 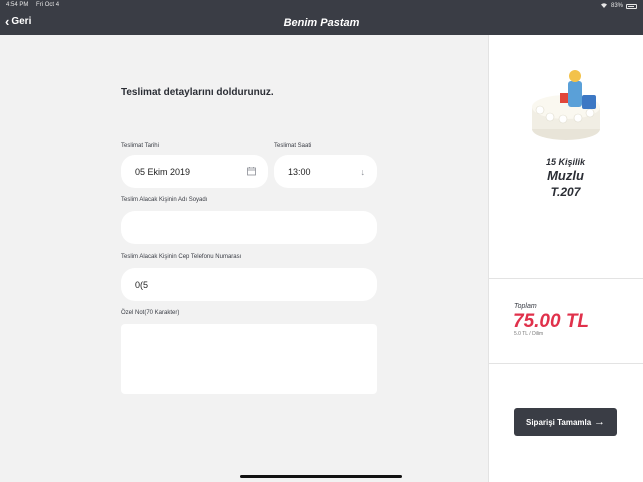 What do you see at coordinates (249, 284) in the screenshot?
I see `phone-input: 0(5` at bounding box center [249, 284].